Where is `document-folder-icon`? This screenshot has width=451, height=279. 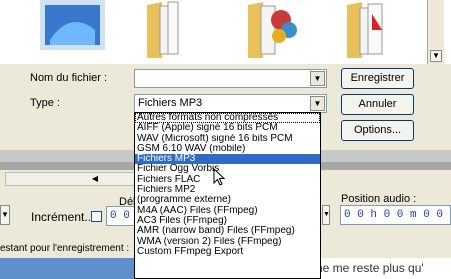 document-folder-icon is located at coordinates (372, 30).